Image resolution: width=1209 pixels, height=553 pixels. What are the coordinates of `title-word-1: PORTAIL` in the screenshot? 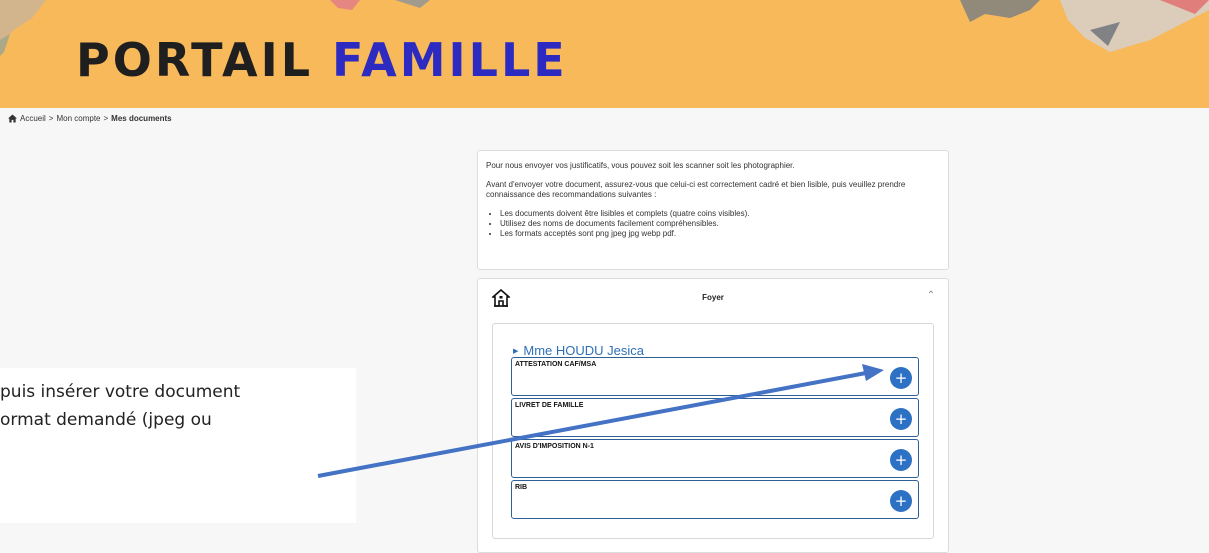 It's located at (195, 60).